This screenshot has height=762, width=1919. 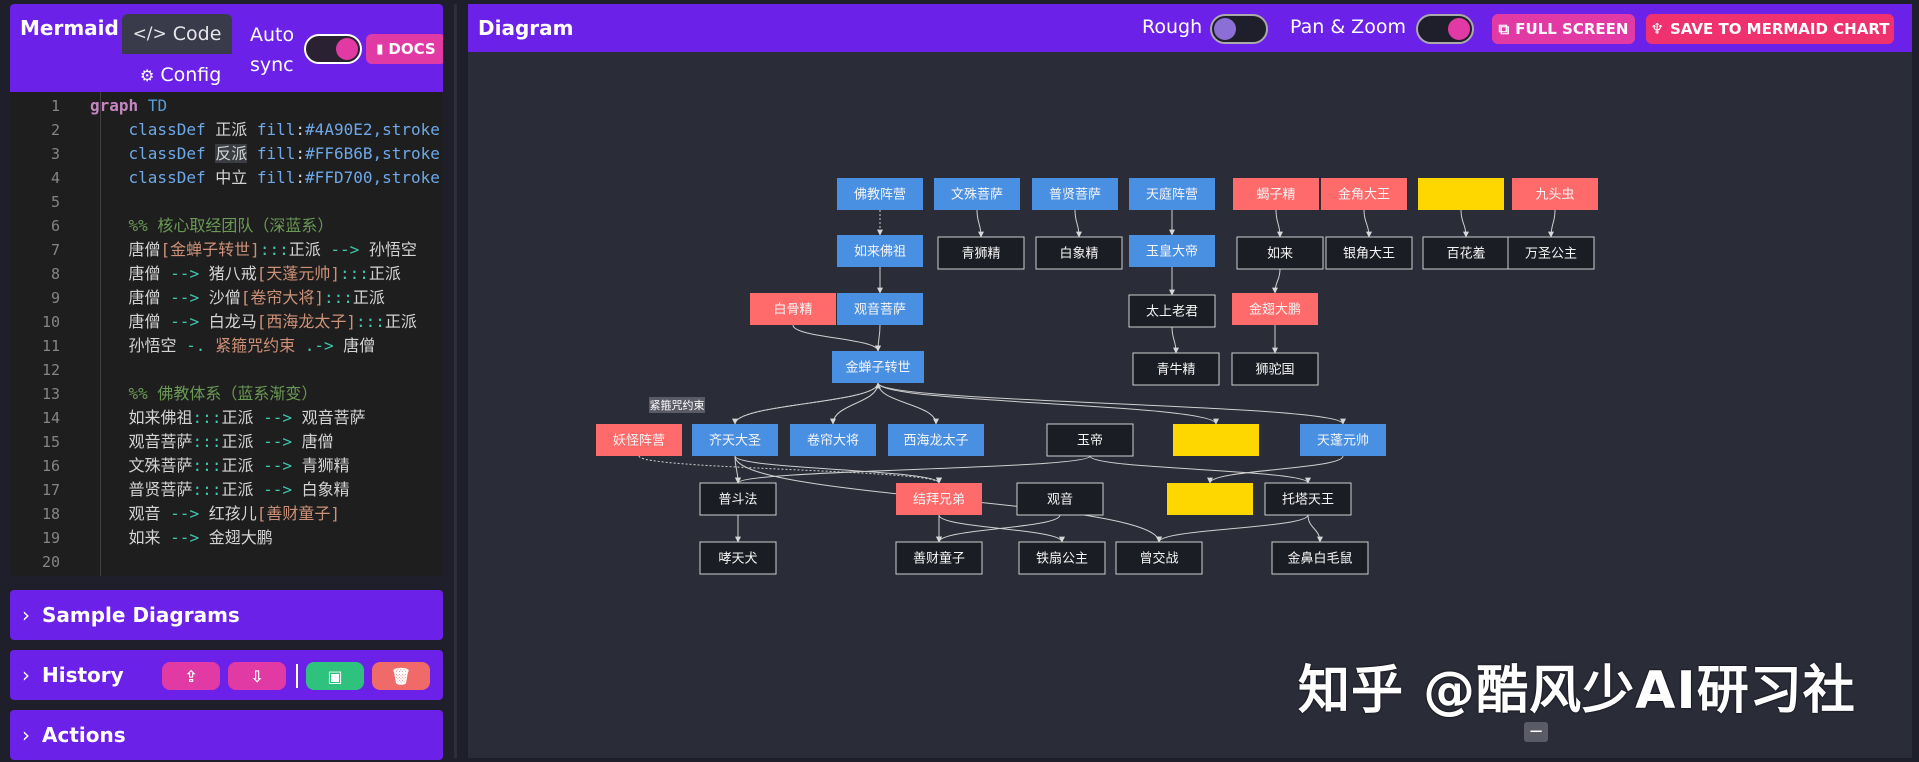 I want to click on diagram-node: 青狮精, so click(x=981, y=253).